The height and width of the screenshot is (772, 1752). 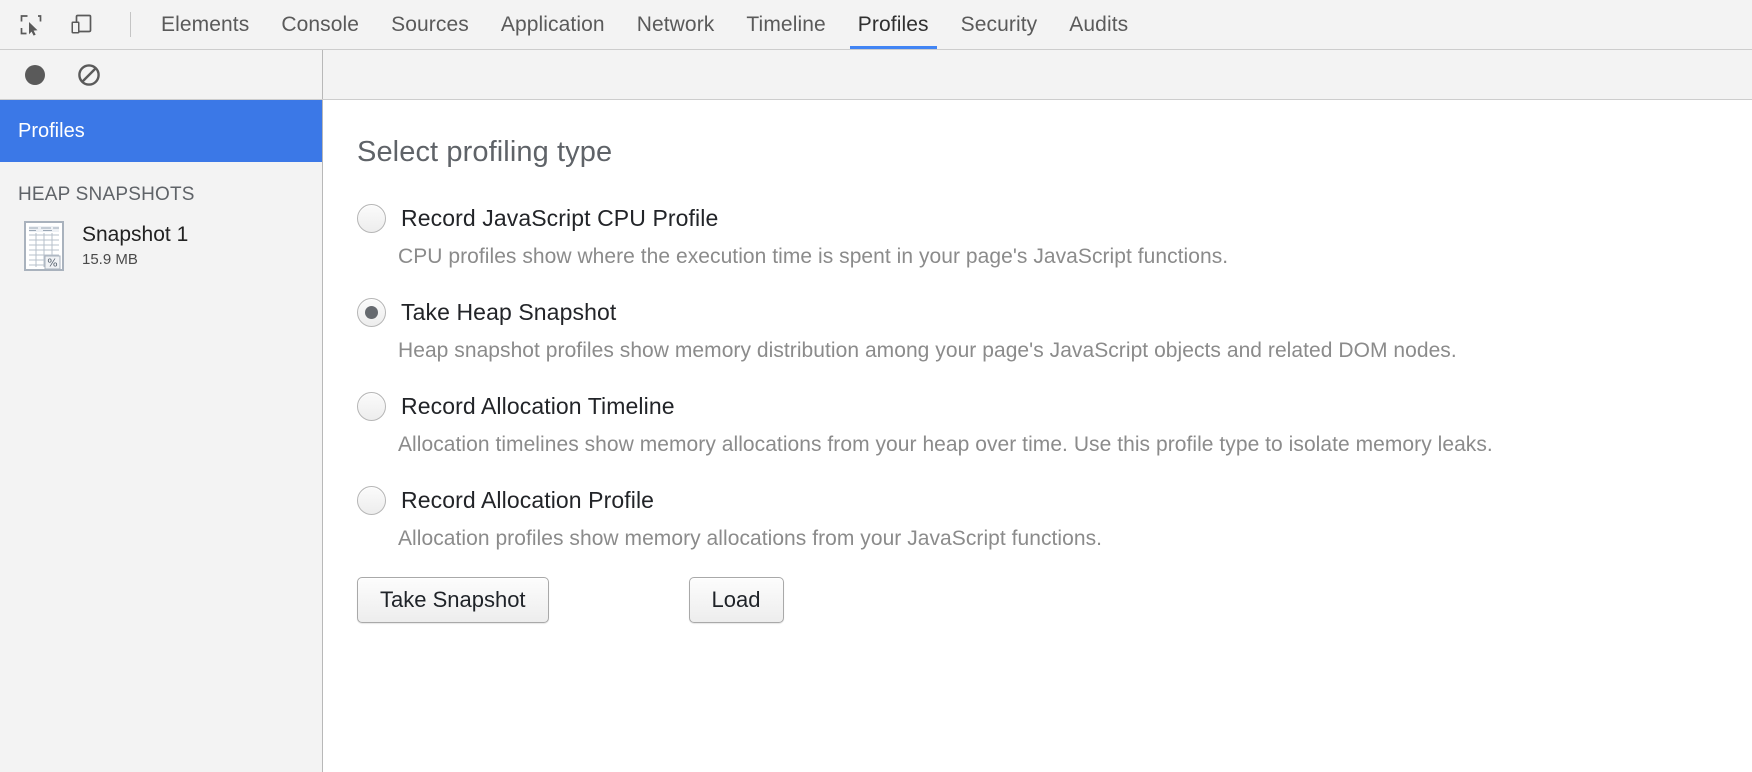 I want to click on tab-profiles: Profiles, so click(x=893, y=24).